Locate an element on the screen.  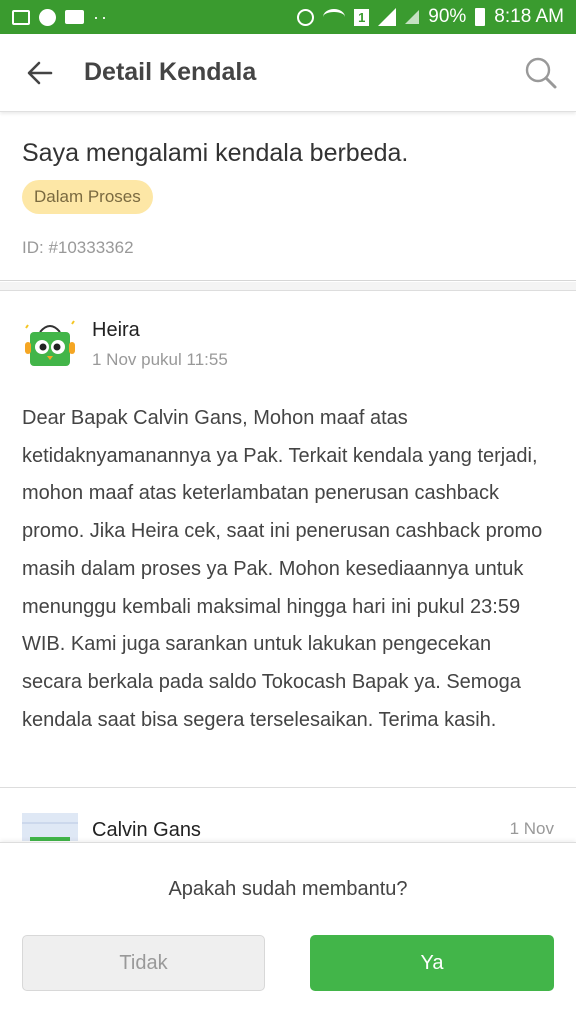
search-icon is located at coordinates (541, 72).